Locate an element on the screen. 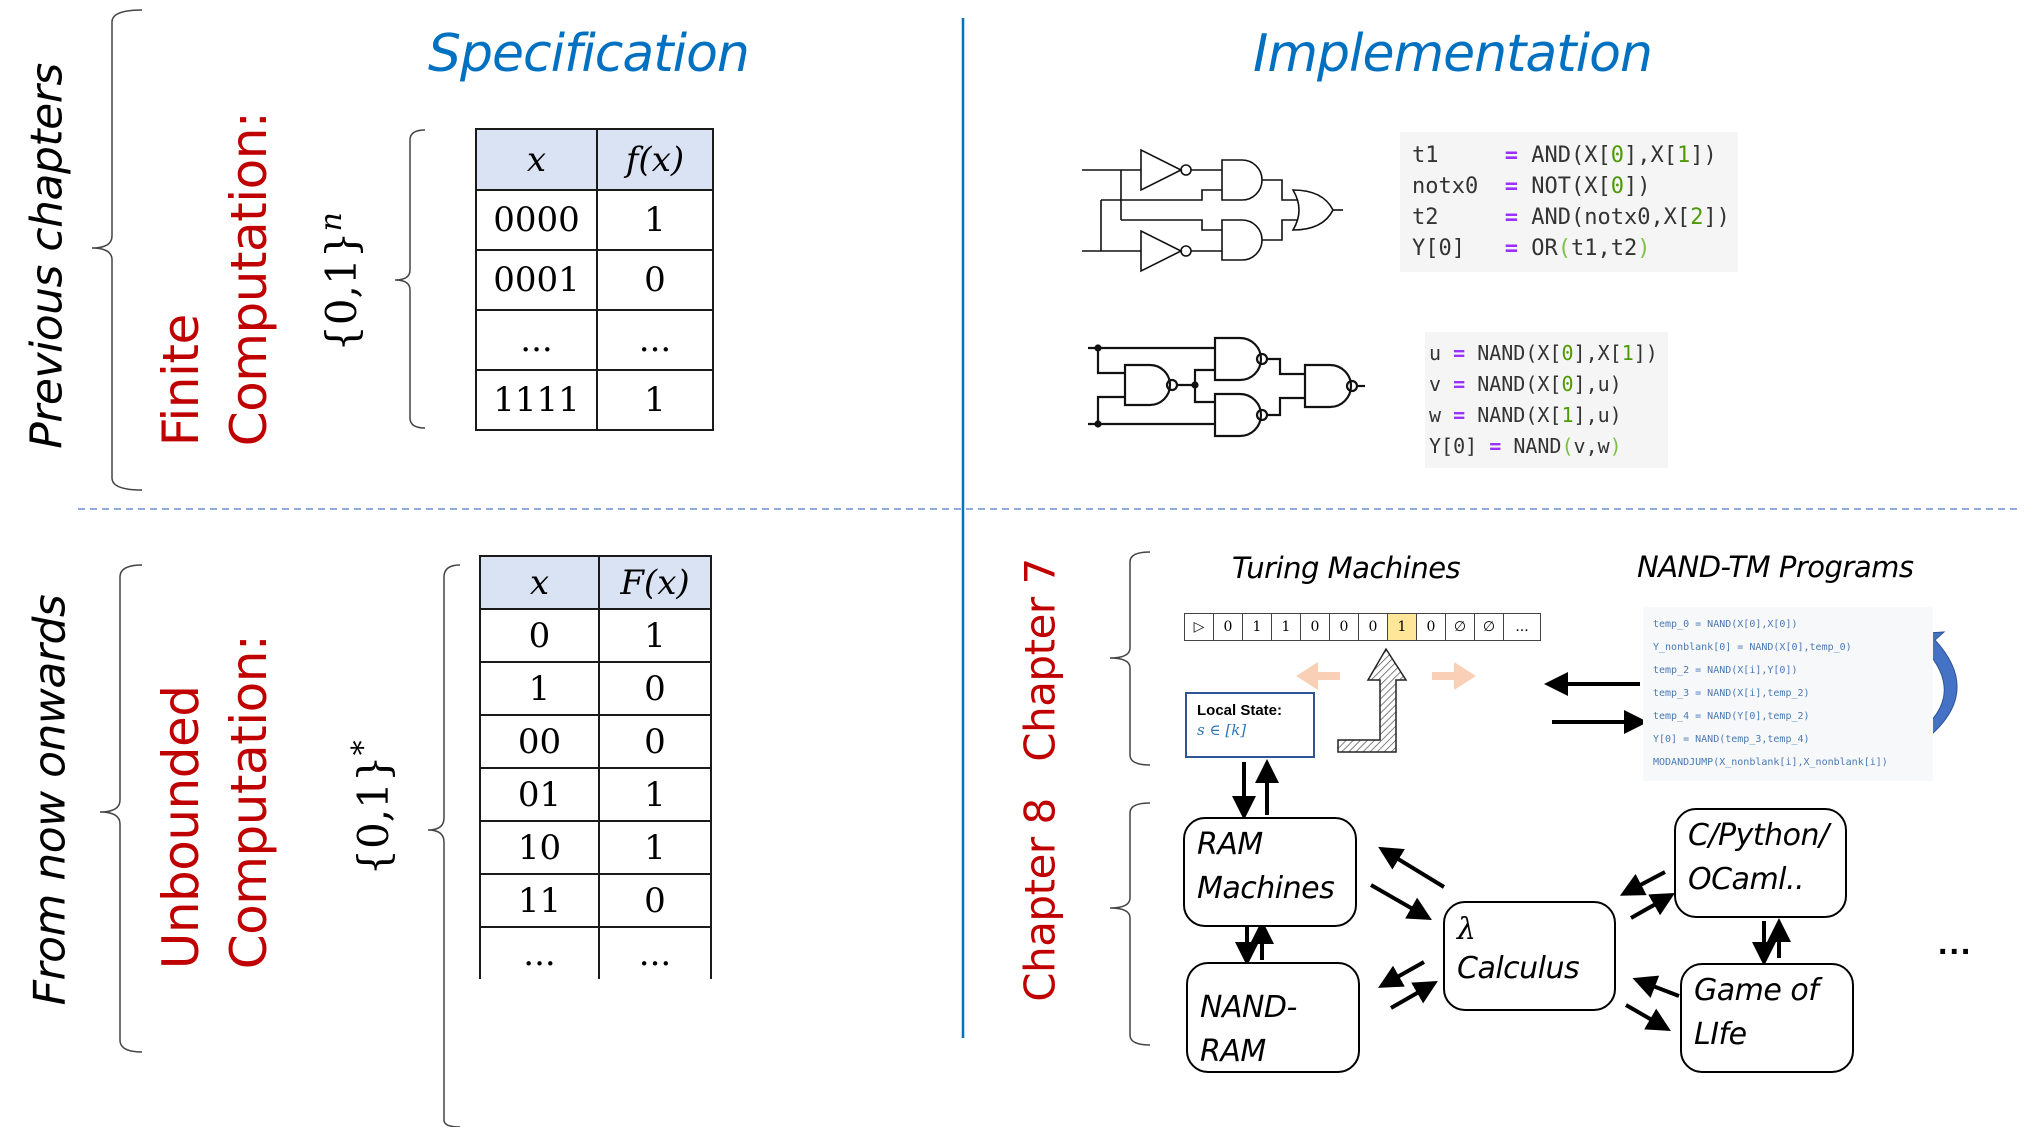 The image size is (2026, 1127). code-line: Y[0] = NAND(v,w) is located at coordinates (1543, 446).